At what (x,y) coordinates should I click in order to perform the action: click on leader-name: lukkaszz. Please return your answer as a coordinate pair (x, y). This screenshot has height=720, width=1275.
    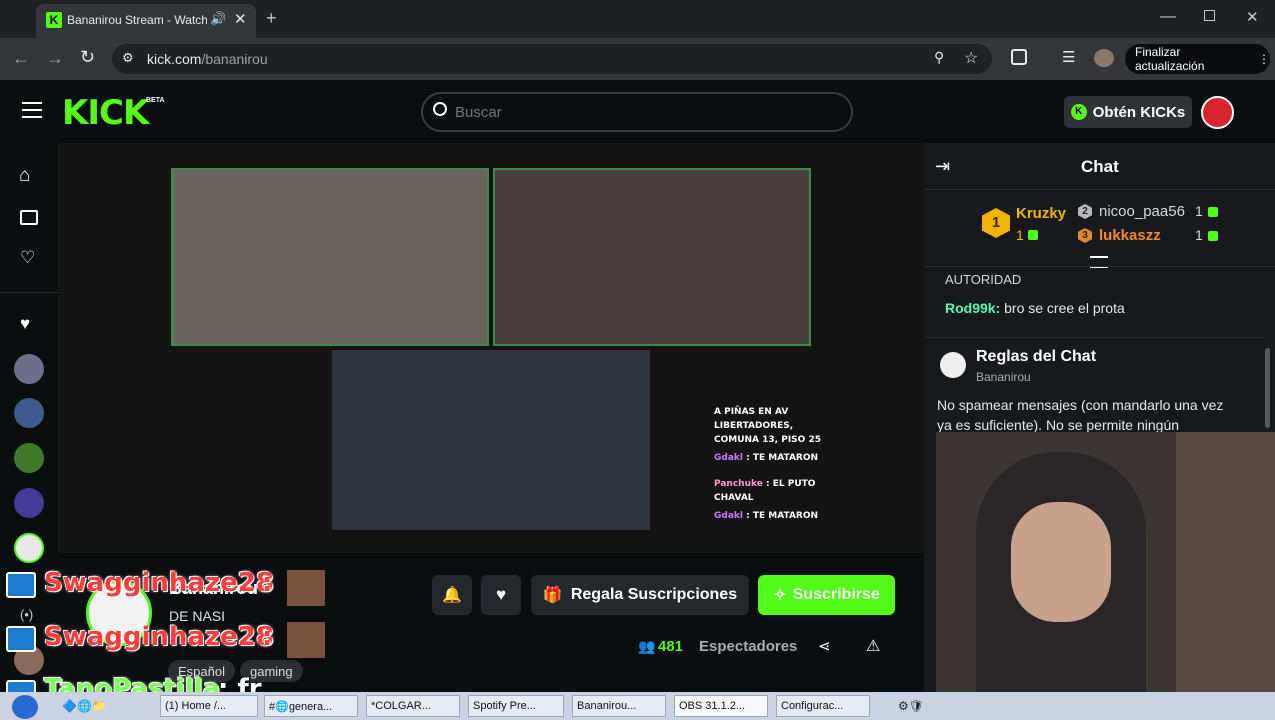
    Looking at the image, I should click on (1130, 235).